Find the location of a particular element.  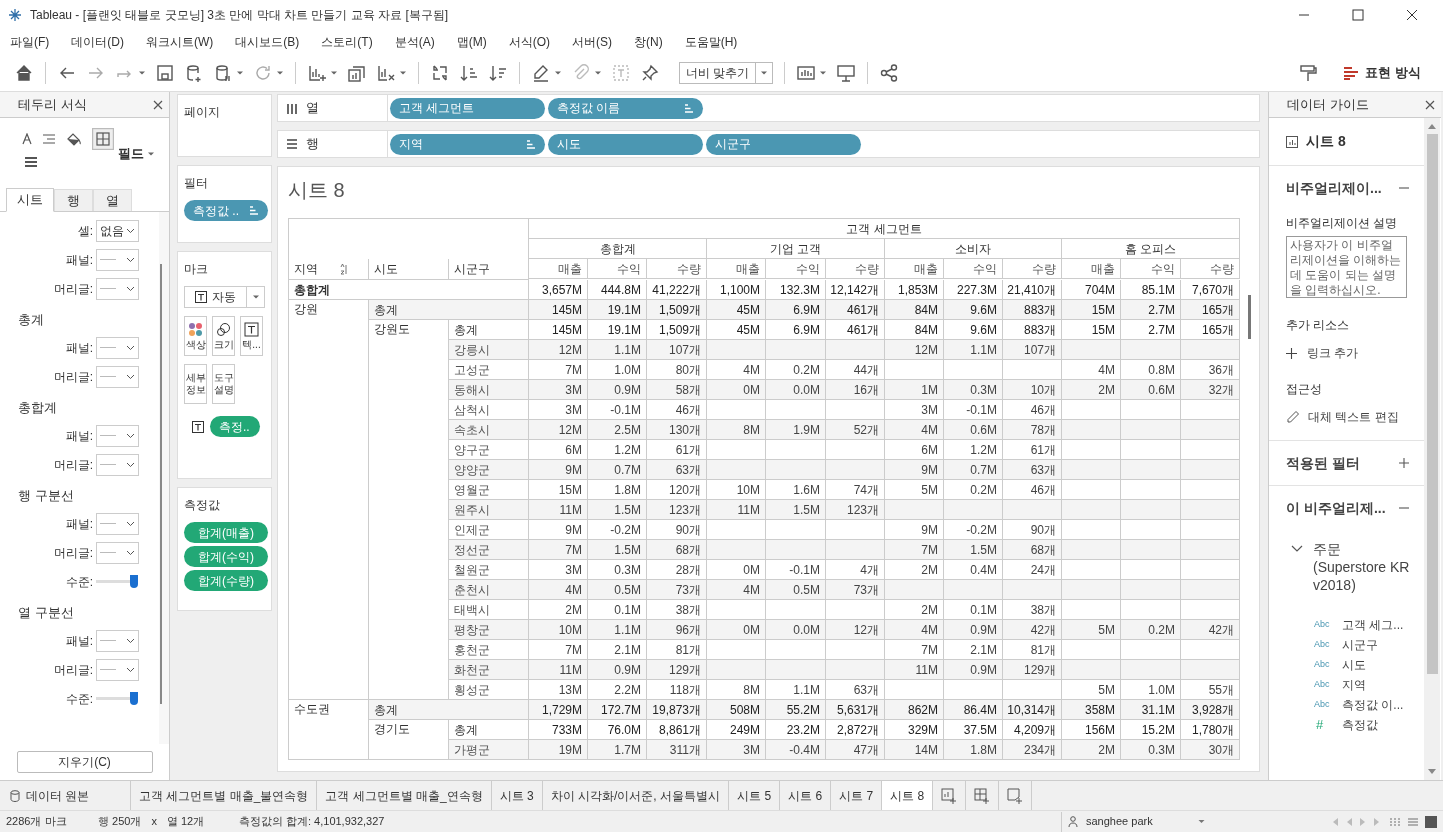

pencil-icon is located at coordinates (1293, 417).